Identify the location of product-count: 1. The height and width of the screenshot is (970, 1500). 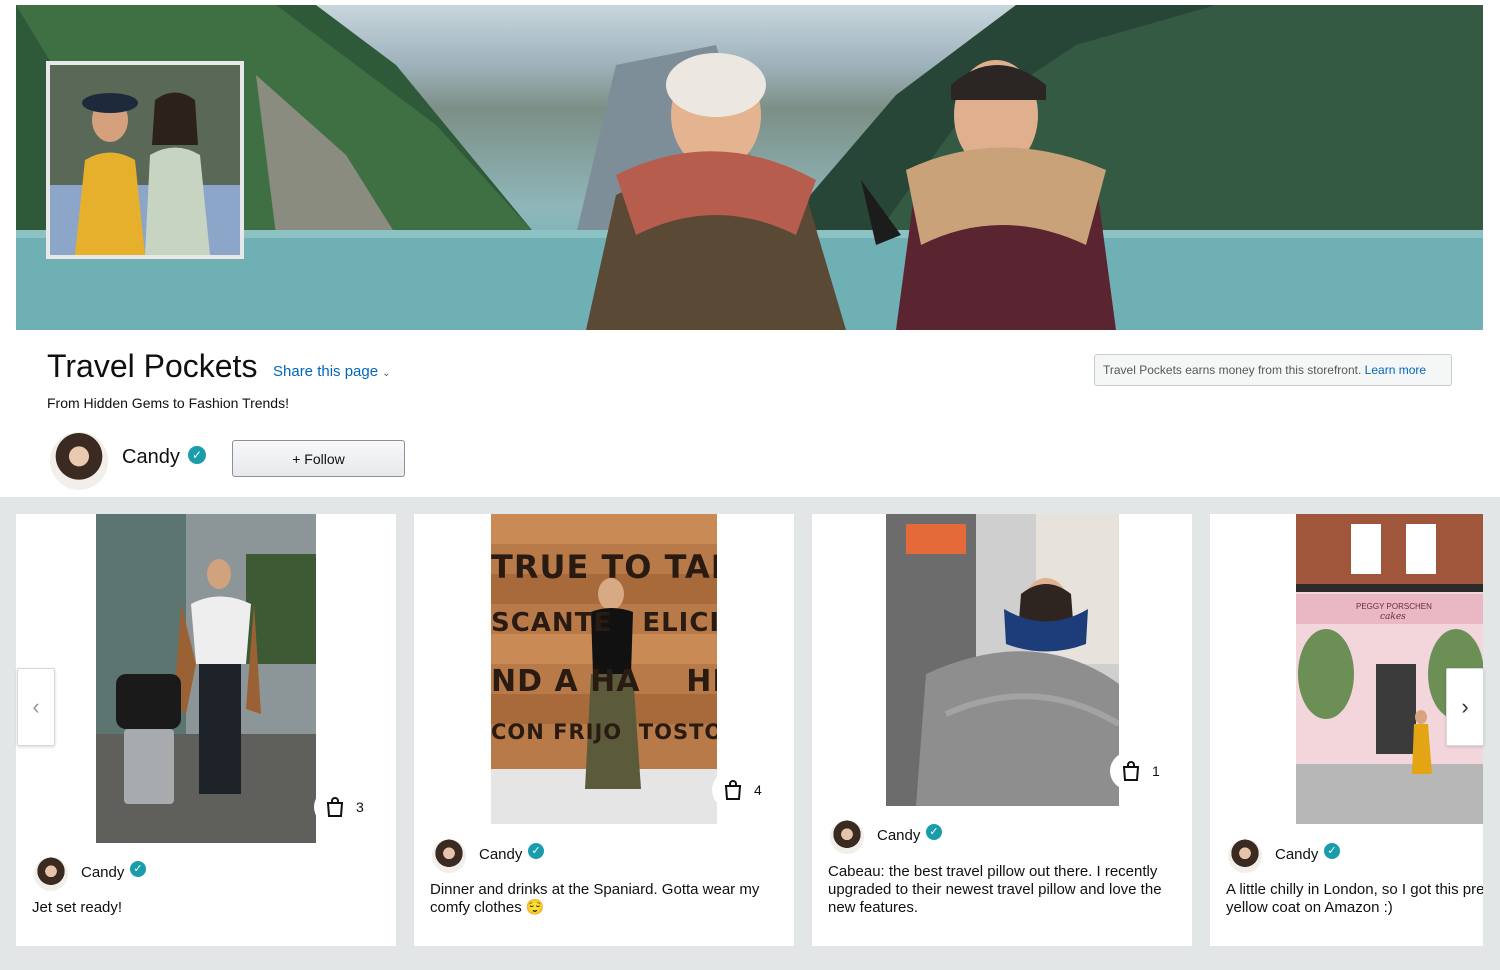
(1156, 771).